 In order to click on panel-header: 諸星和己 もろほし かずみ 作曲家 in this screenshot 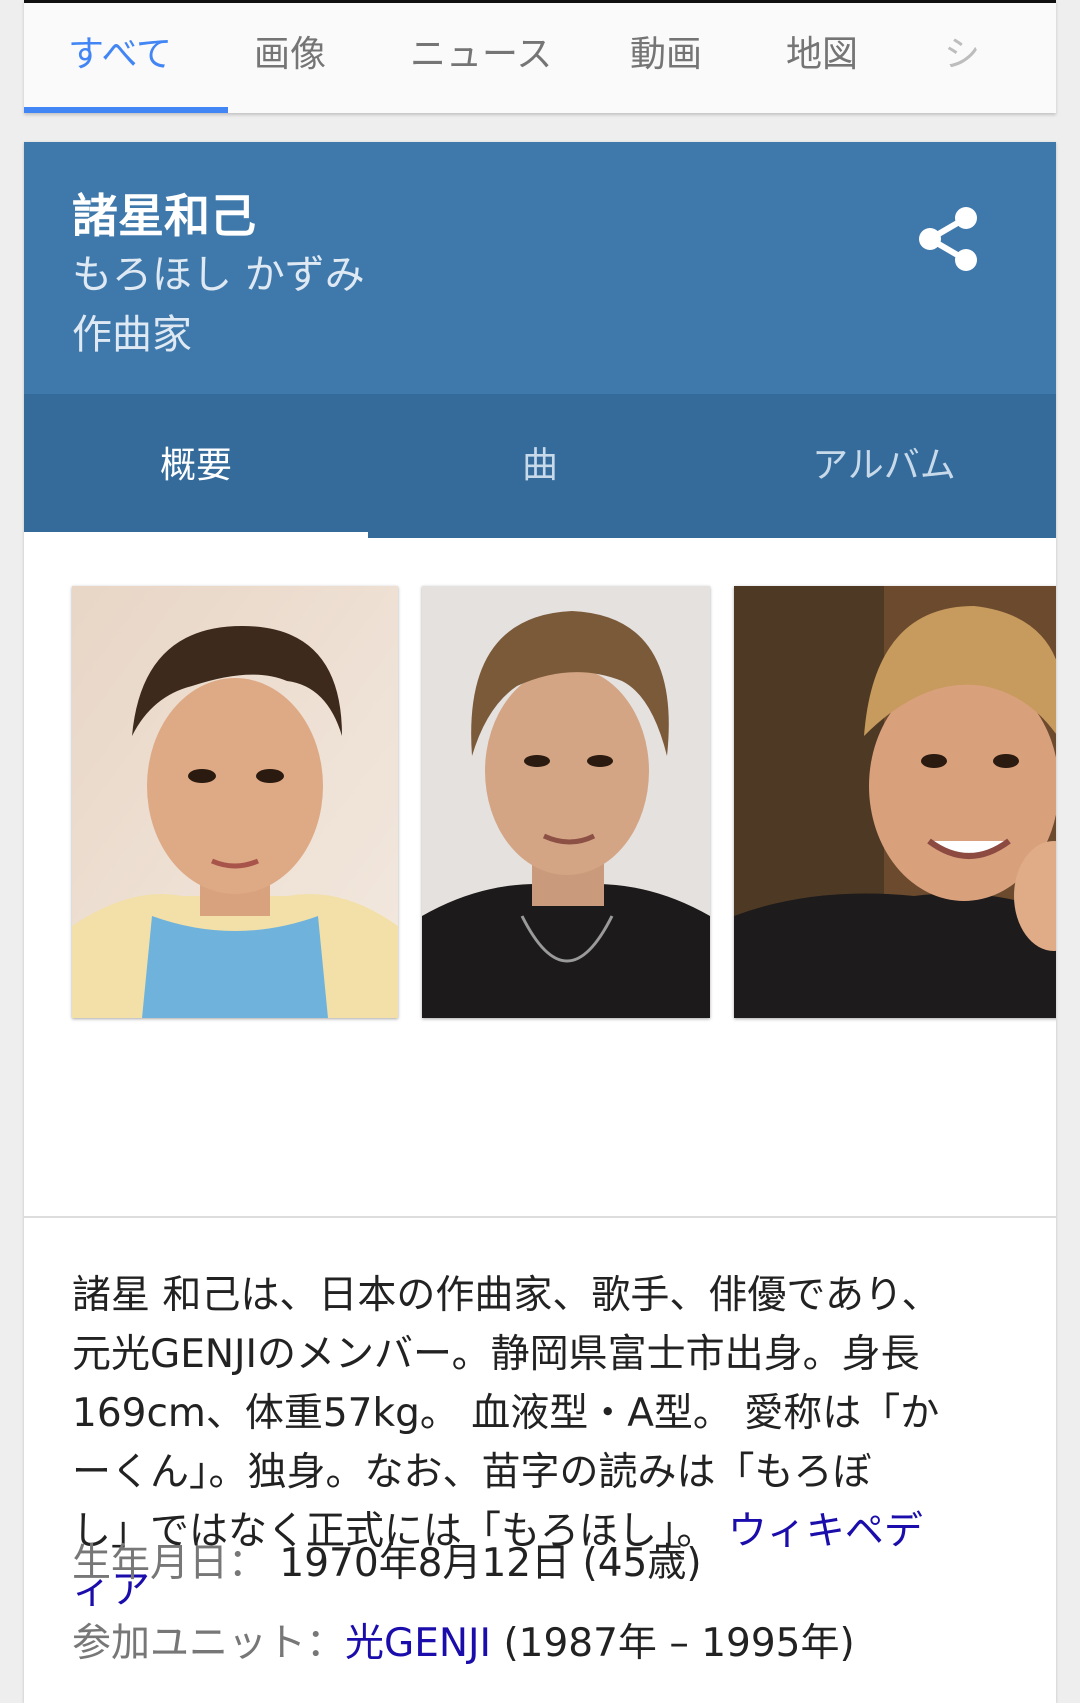, I will do `click(540, 268)`.